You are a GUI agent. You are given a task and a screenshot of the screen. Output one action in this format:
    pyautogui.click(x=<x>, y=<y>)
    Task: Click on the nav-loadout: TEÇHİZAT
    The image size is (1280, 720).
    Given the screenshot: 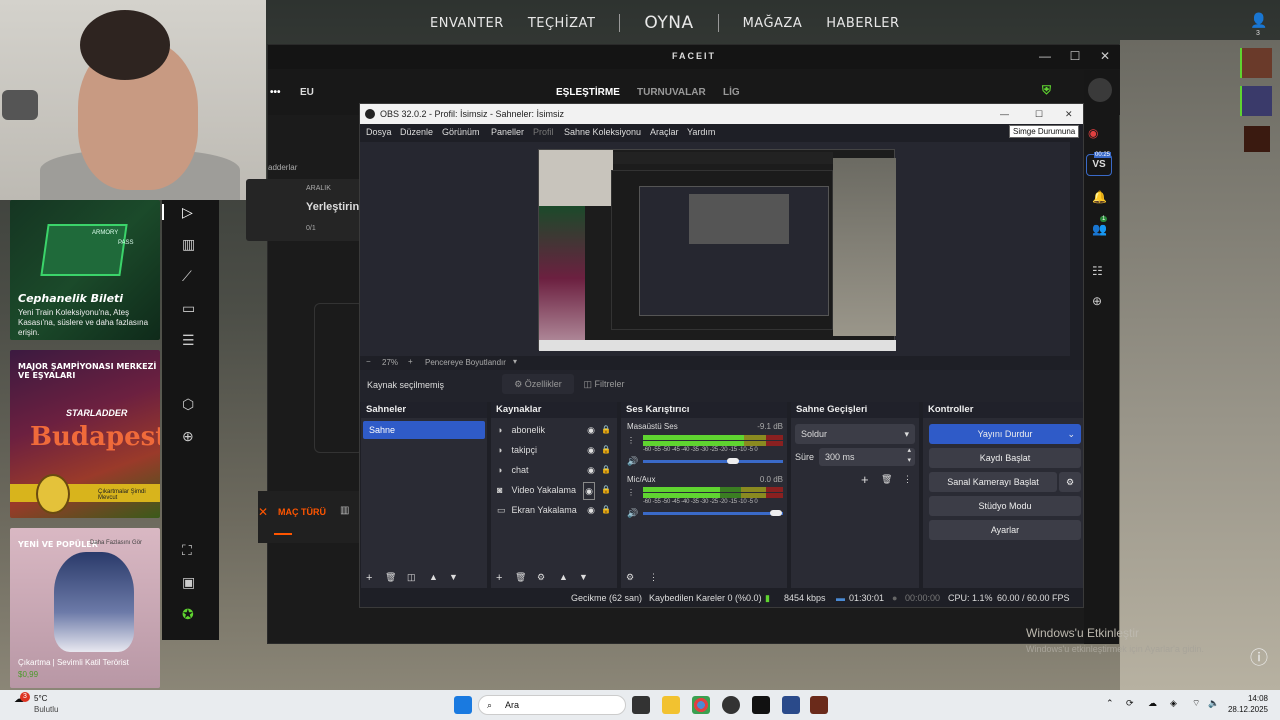 What is the action you would take?
    pyautogui.click(x=562, y=23)
    